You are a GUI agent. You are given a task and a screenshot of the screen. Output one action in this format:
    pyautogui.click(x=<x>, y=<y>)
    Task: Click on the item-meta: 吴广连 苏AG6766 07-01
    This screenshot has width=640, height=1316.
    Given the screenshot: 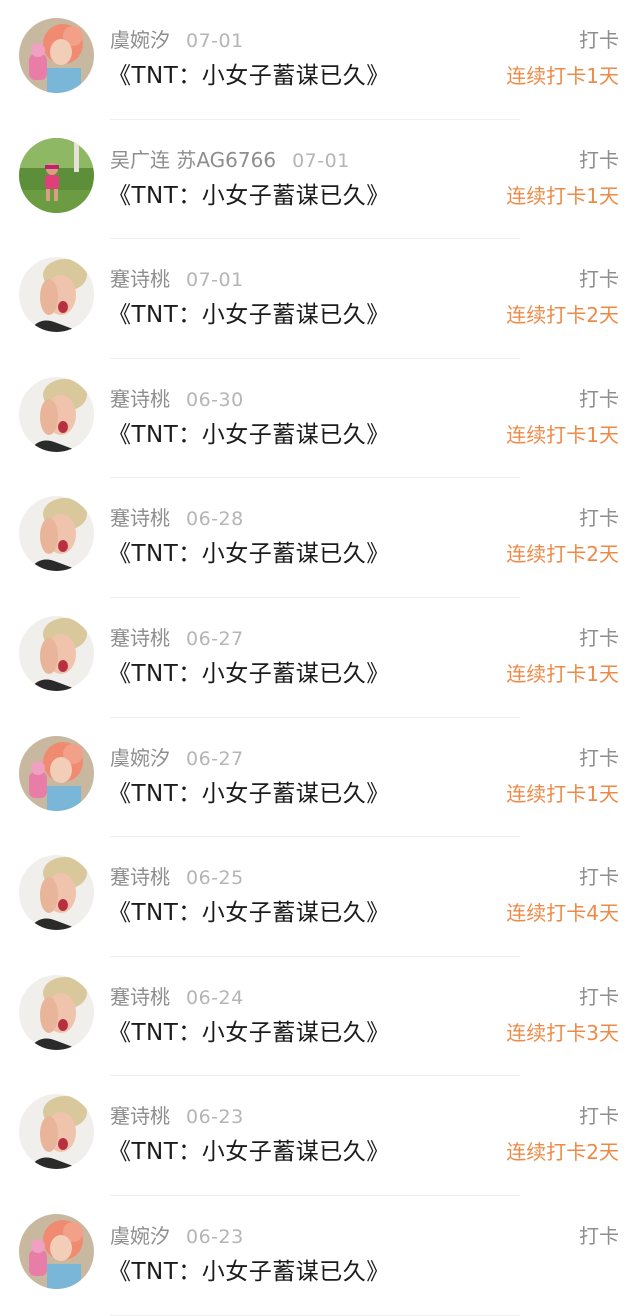 What is the action you would take?
    pyautogui.click(x=230, y=160)
    